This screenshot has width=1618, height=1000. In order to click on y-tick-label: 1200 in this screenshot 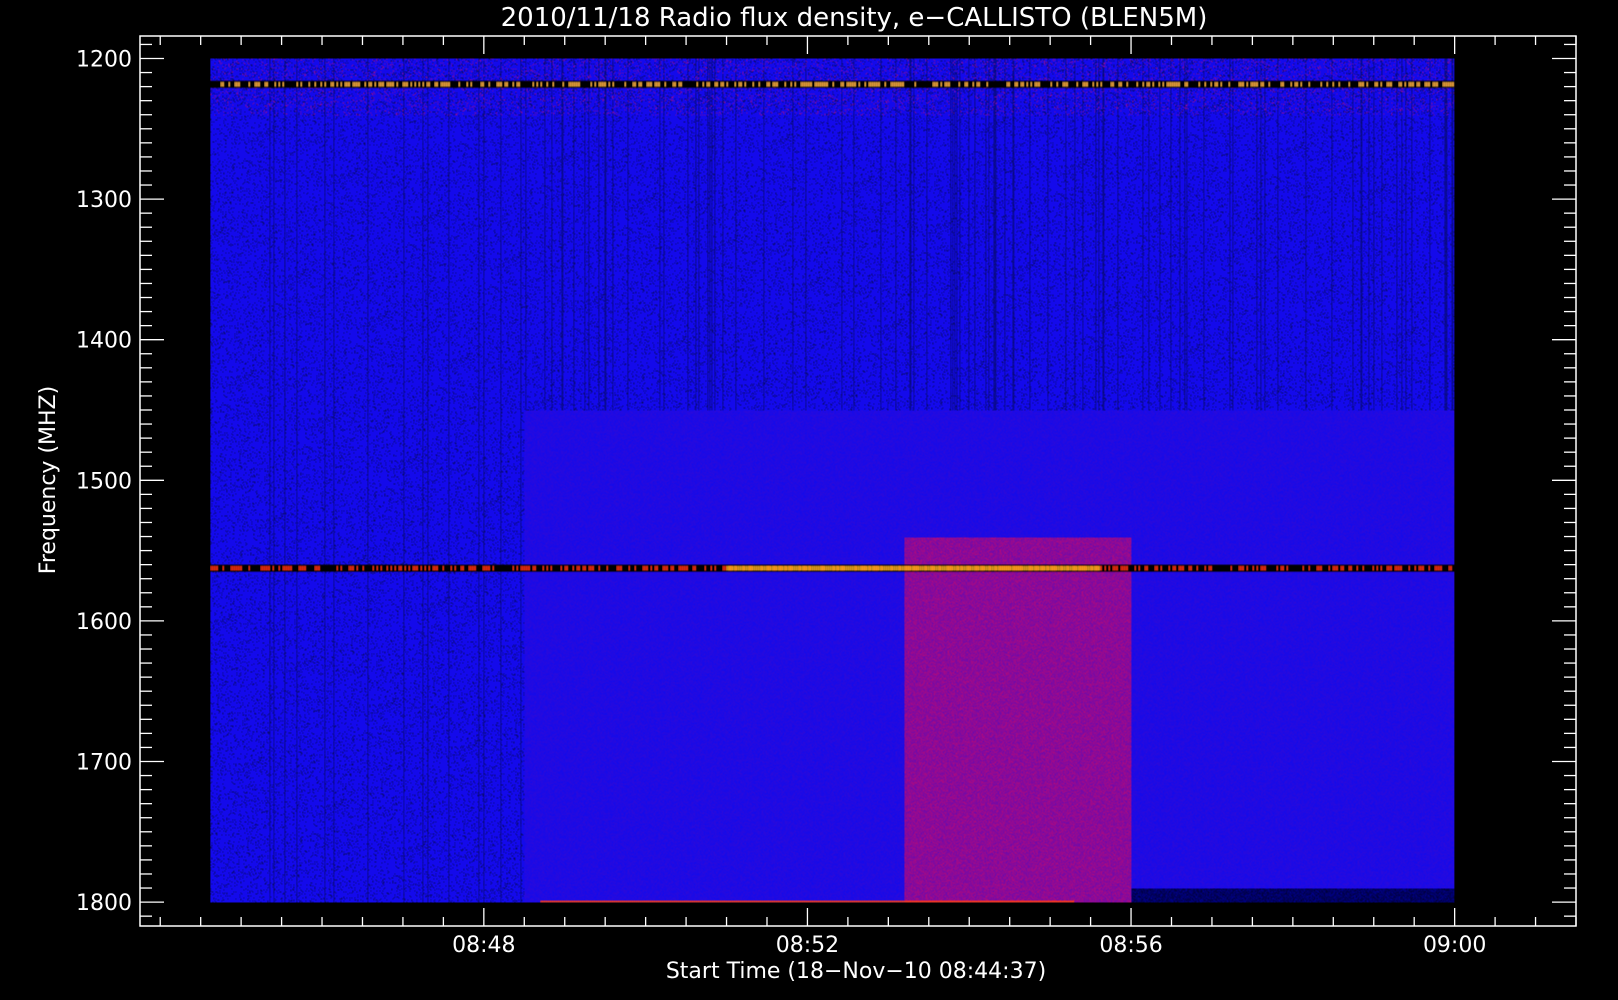, I will do `click(104, 59)`.